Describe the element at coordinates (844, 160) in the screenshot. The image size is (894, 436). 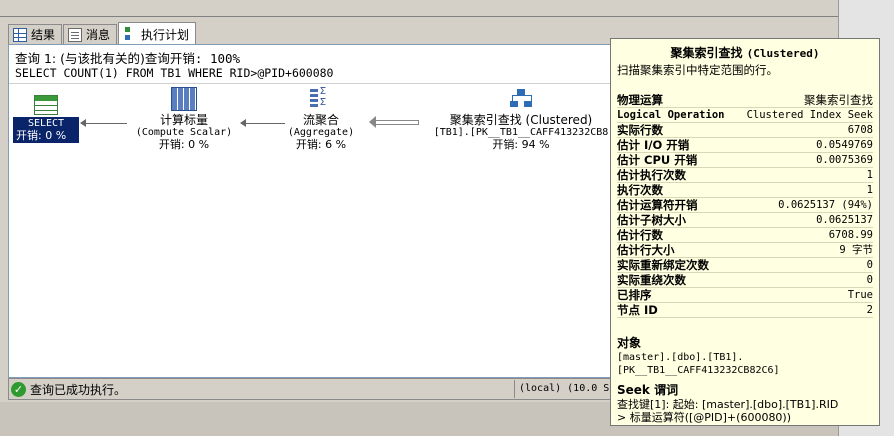
I see `property-value: 0.0075369` at that location.